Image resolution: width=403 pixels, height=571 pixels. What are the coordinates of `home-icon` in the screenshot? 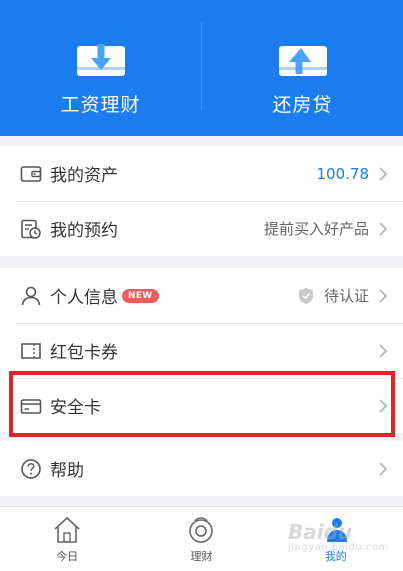 It's located at (67, 529).